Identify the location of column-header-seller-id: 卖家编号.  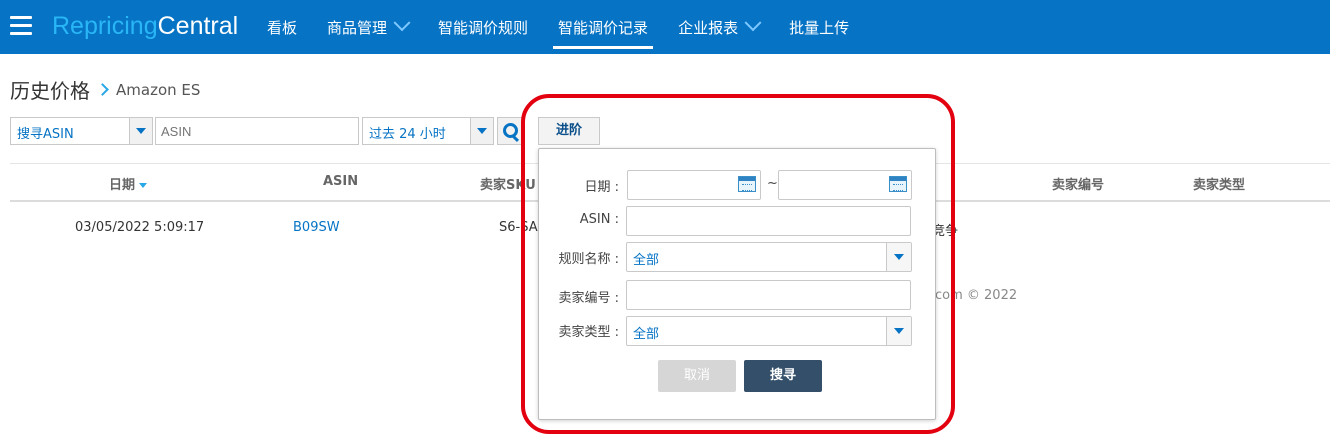
(1078, 183).